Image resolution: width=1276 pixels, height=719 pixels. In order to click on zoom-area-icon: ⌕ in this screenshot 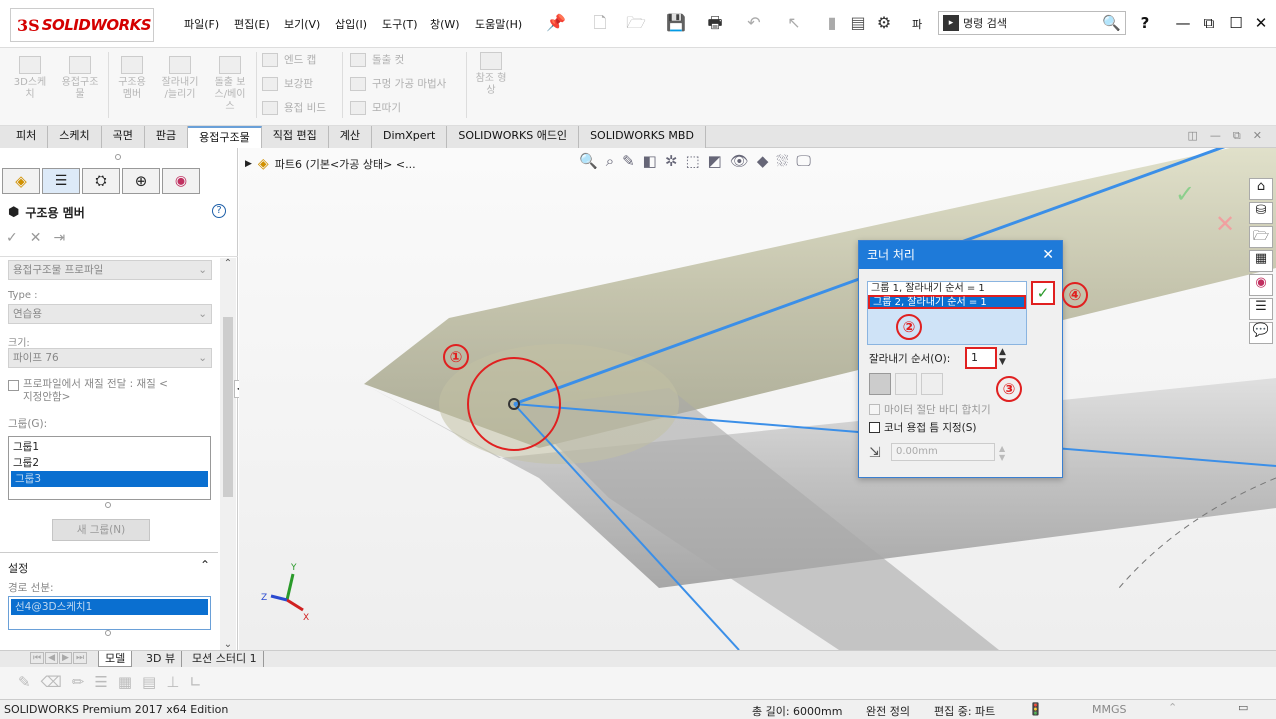, I will do `click(610, 161)`.